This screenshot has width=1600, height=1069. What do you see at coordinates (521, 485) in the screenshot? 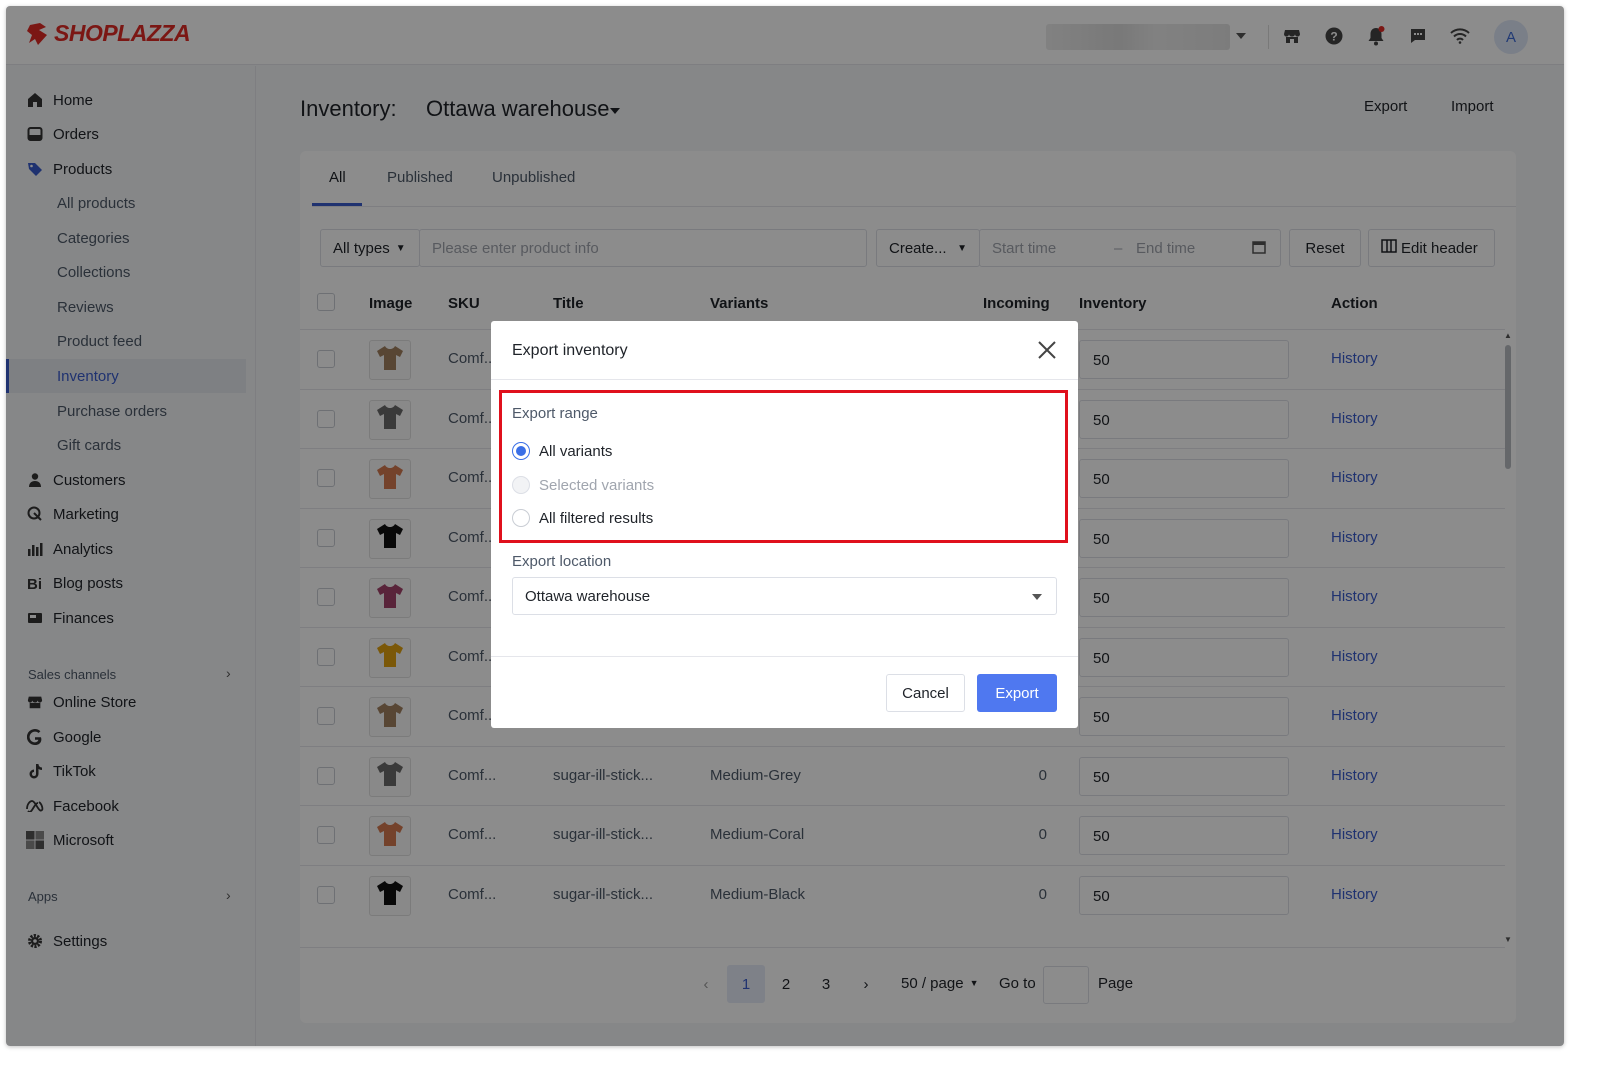
I see `radio-selected-variants` at bounding box center [521, 485].